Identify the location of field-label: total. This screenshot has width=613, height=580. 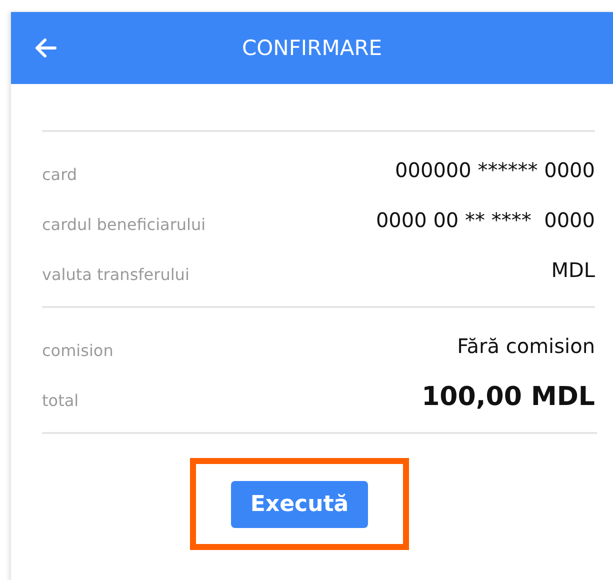
(60, 401).